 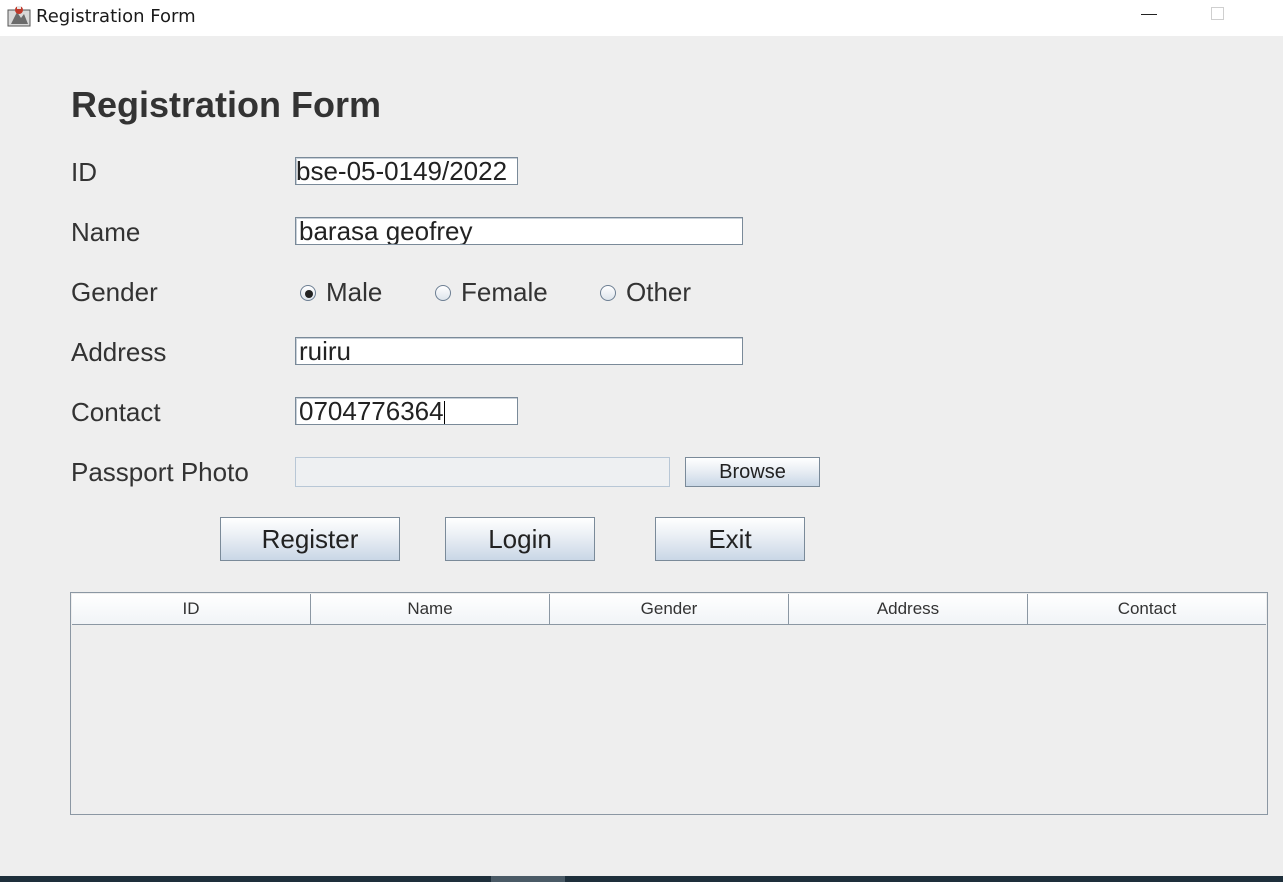 What do you see at coordinates (308, 292) in the screenshot?
I see `radio-selected-icon` at bounding box center [308, 292].